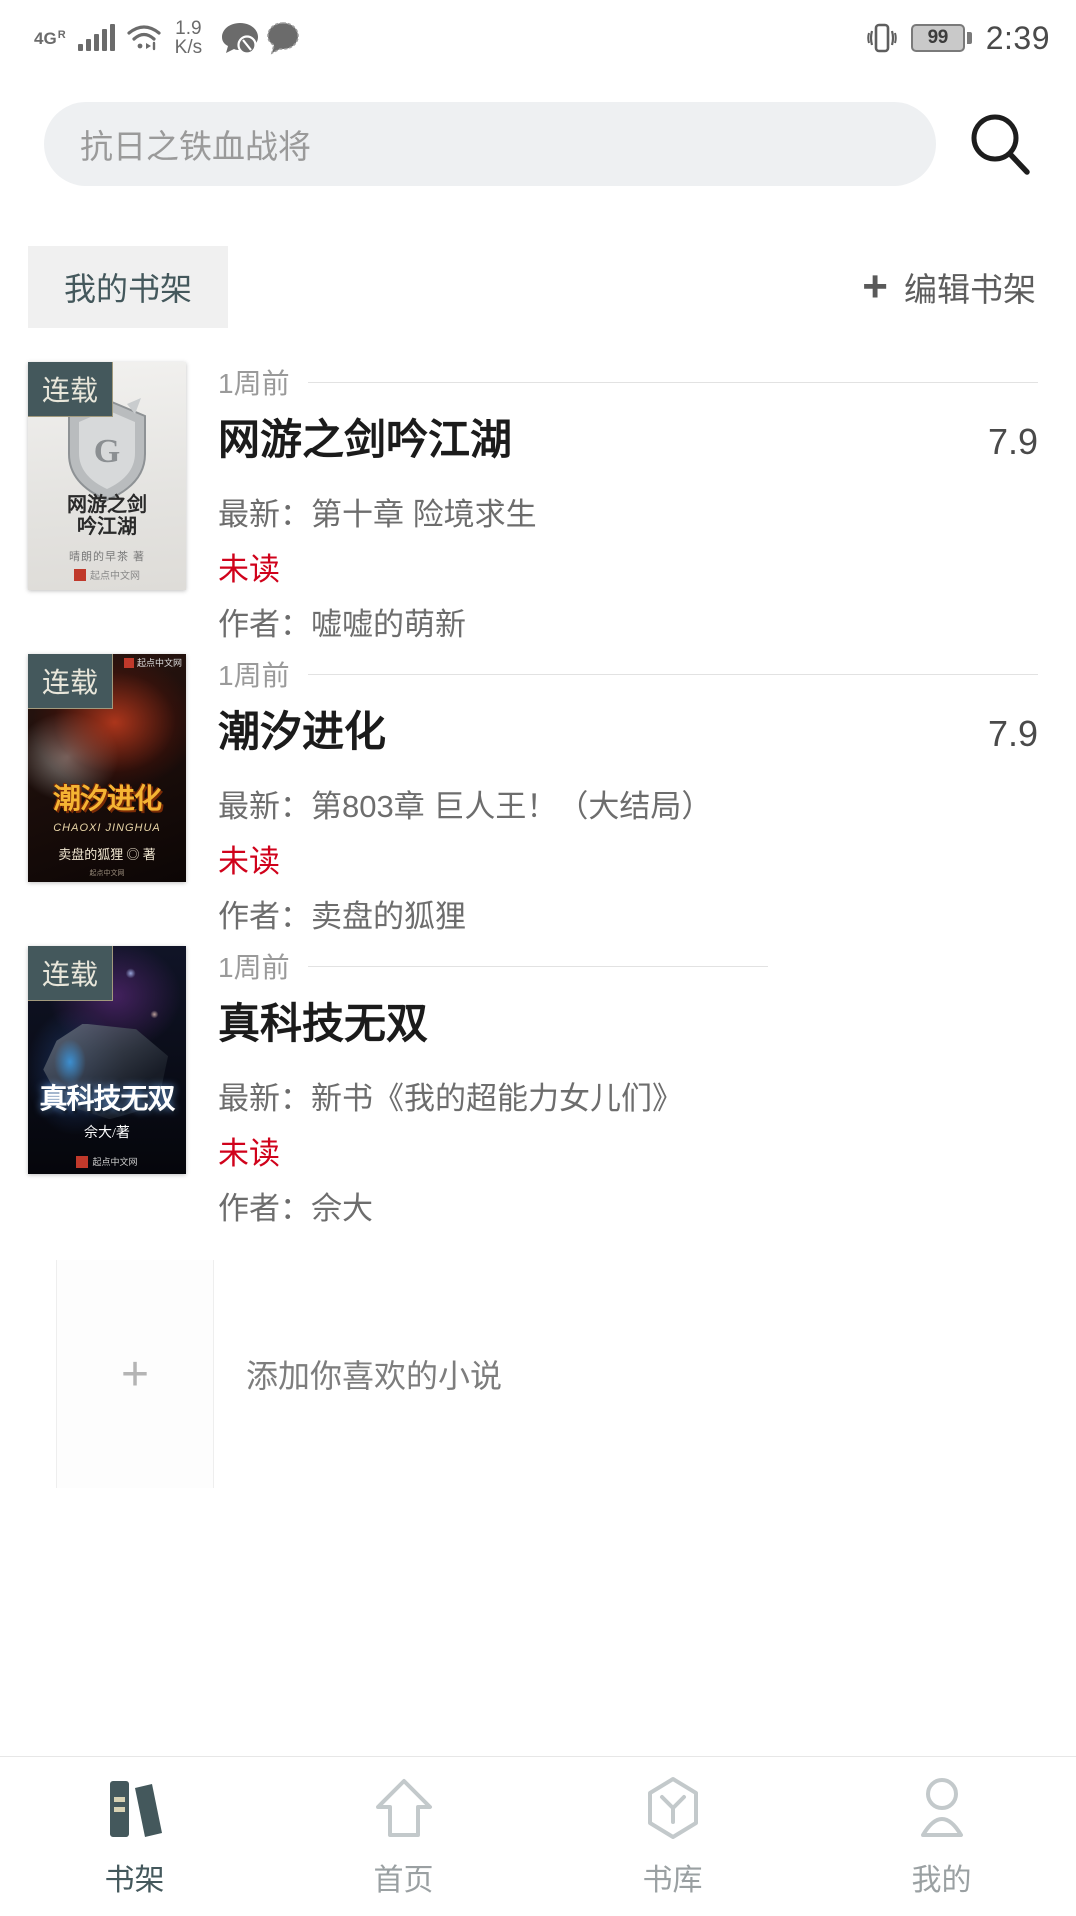  I want to click on search-button, so click(1000, 144).